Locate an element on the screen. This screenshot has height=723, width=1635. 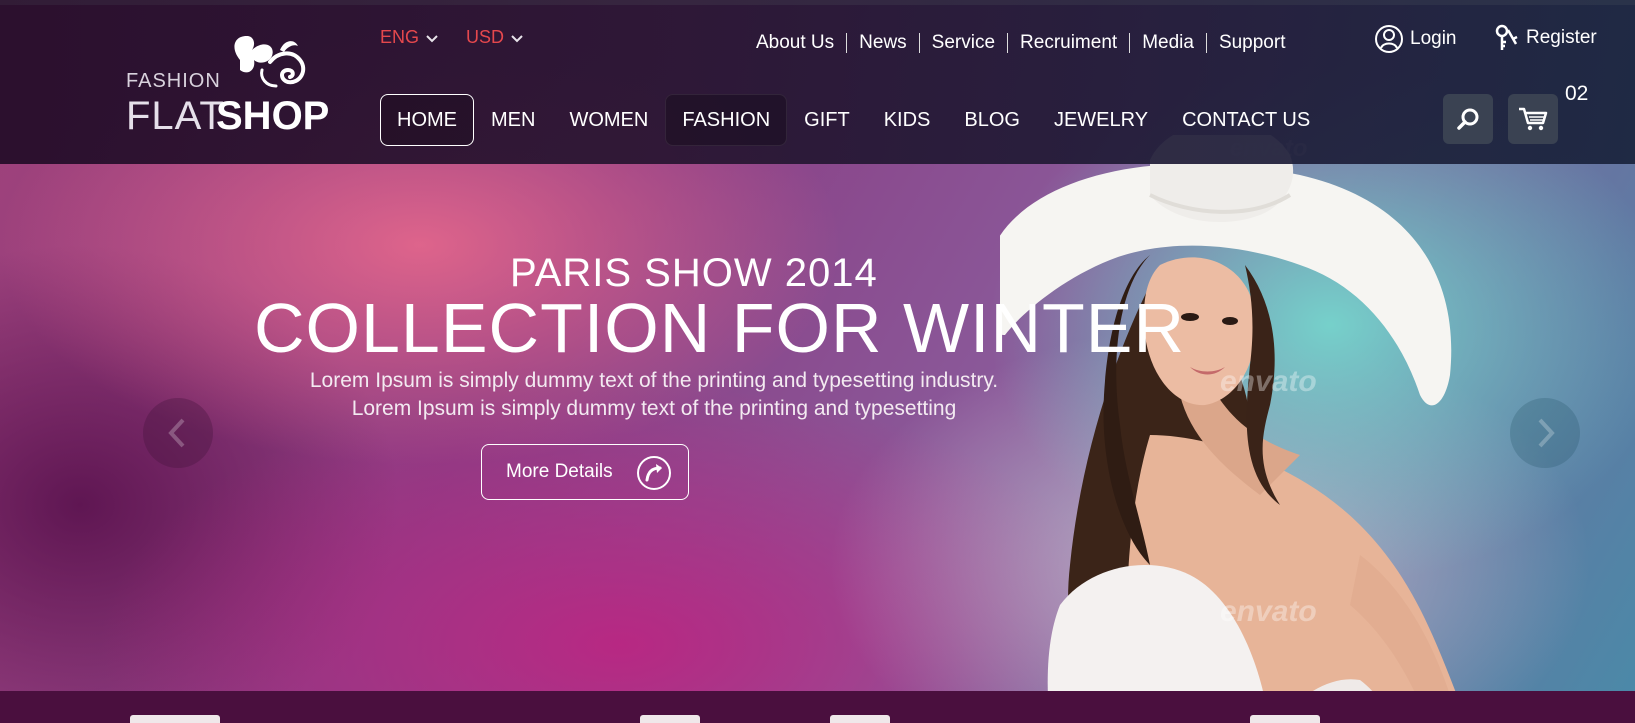
top-link-media: Media is located at coordinates (1167, 43).